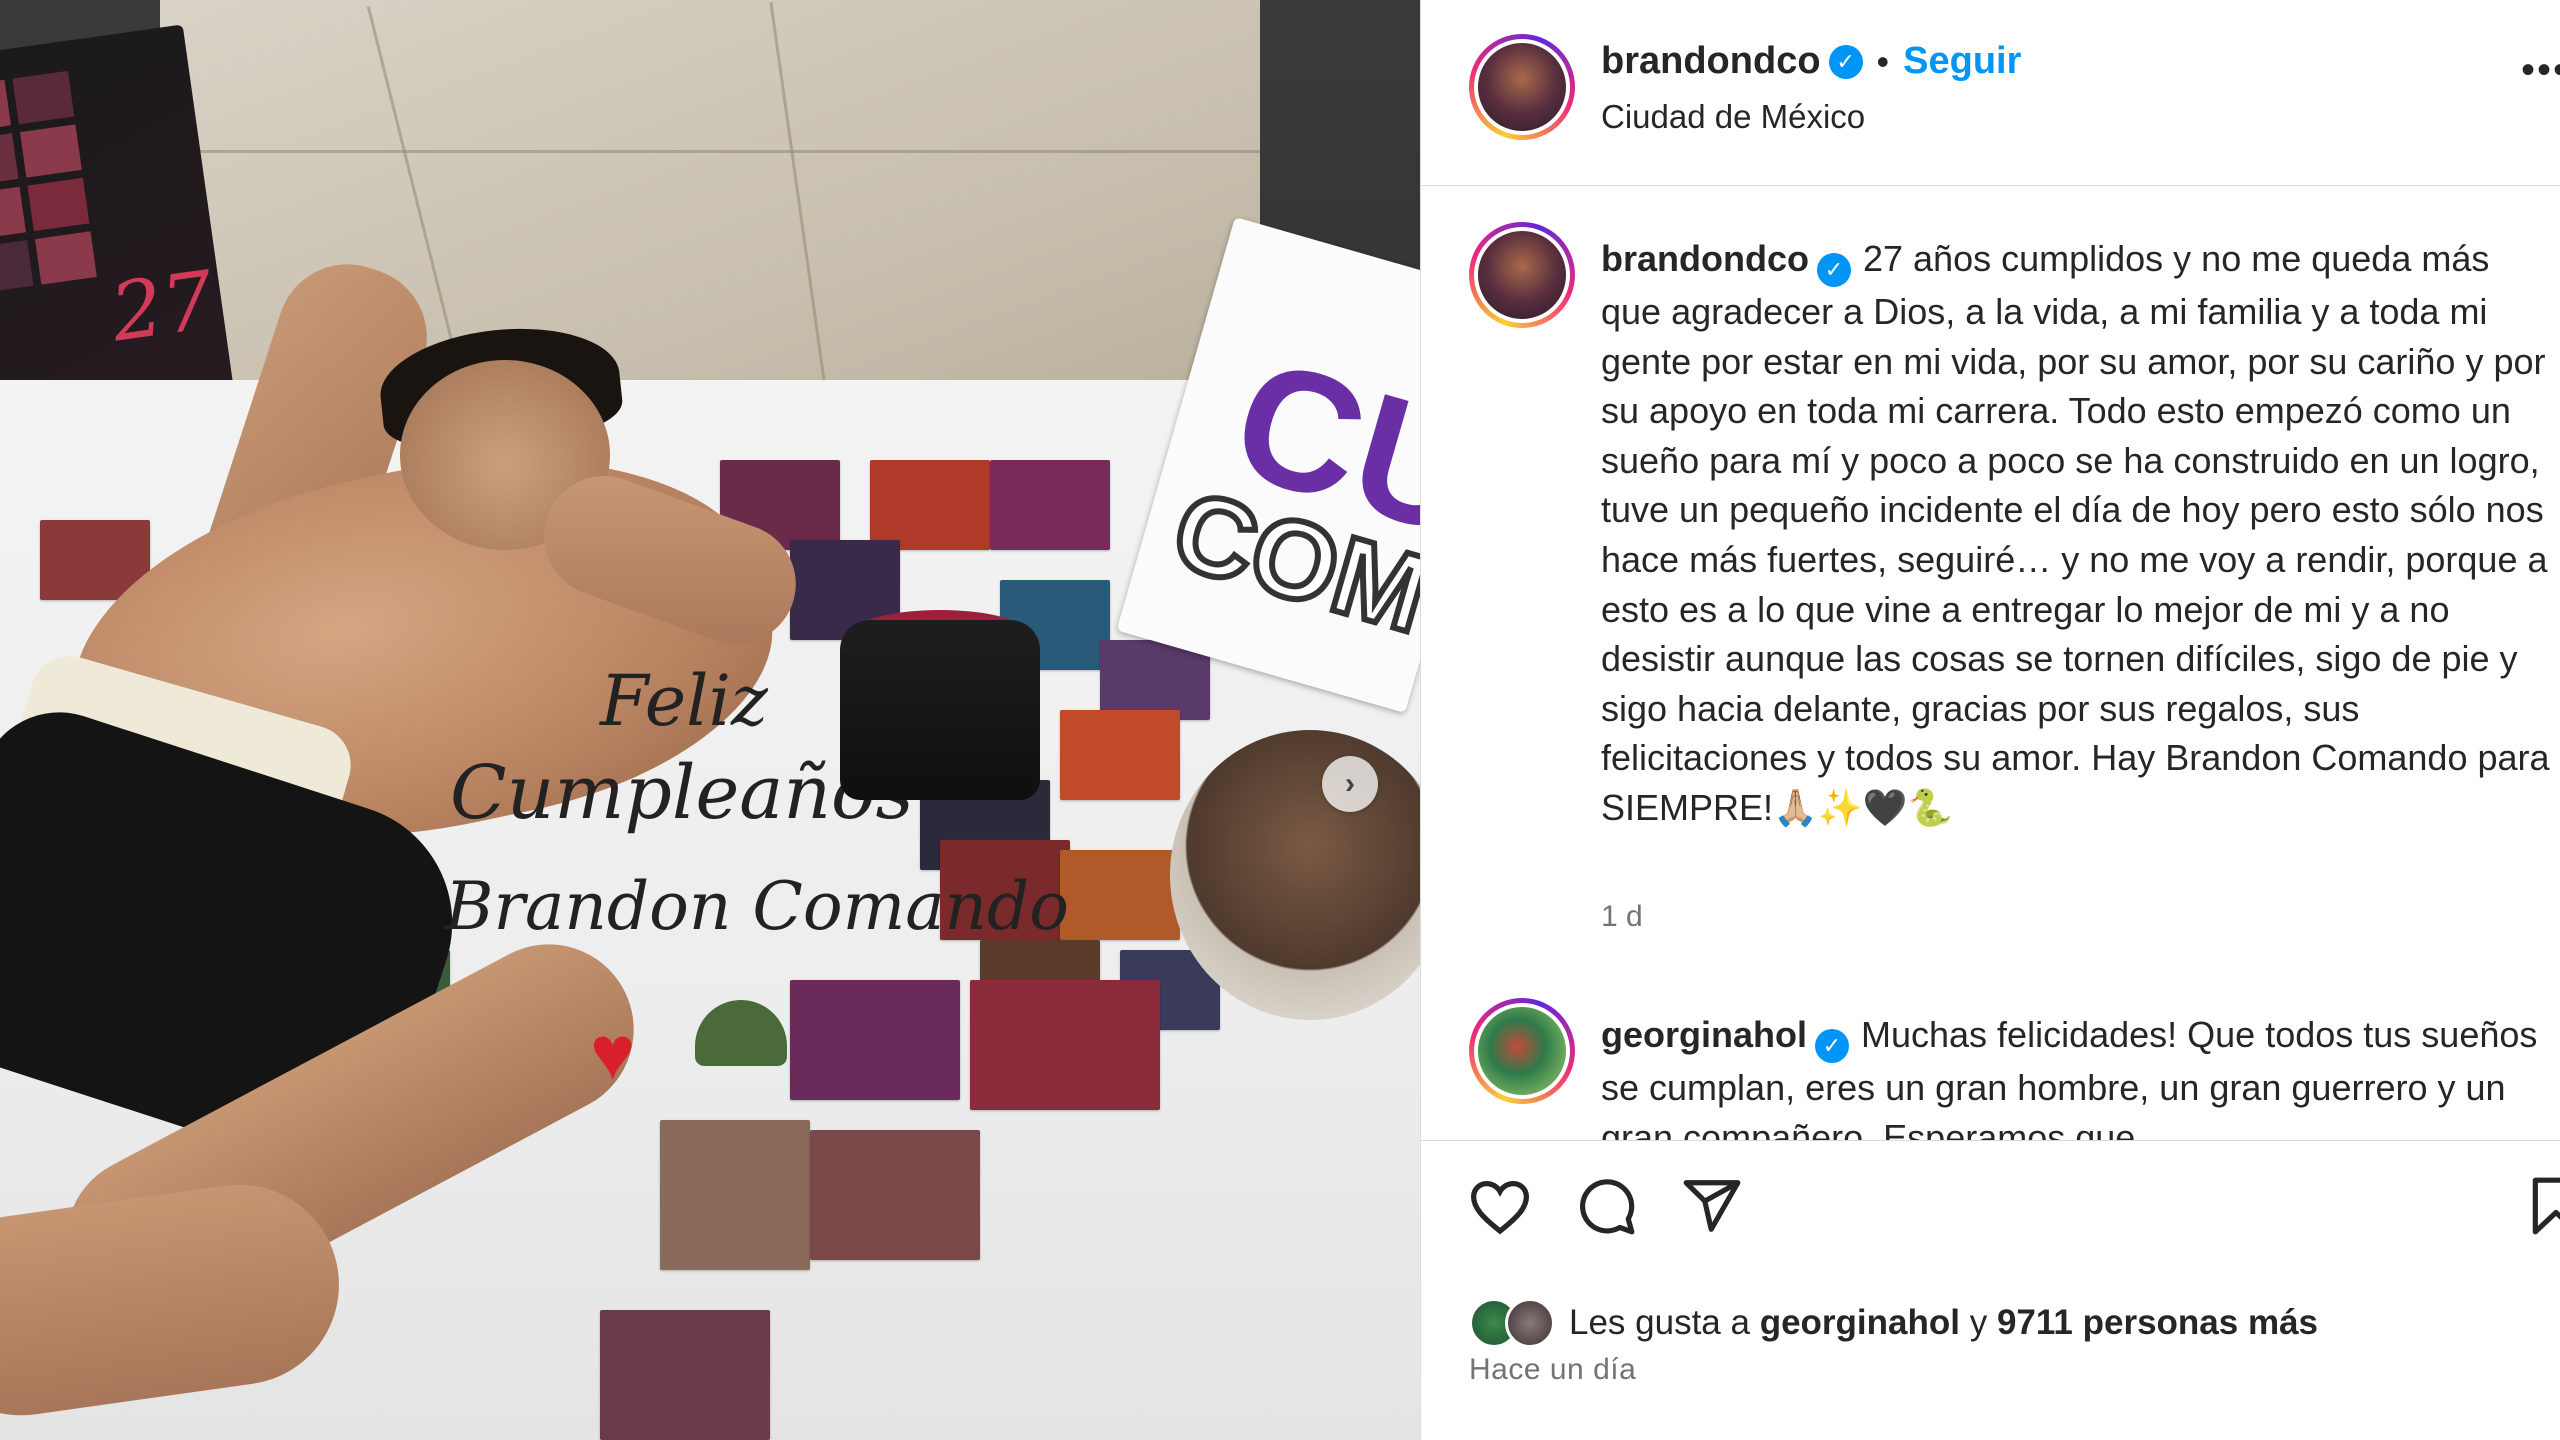 The image size is (2560, 1440). Describe the element at coordinates (1622, 916) in the screenshot. I see `caption-time: 1 d` at that location.